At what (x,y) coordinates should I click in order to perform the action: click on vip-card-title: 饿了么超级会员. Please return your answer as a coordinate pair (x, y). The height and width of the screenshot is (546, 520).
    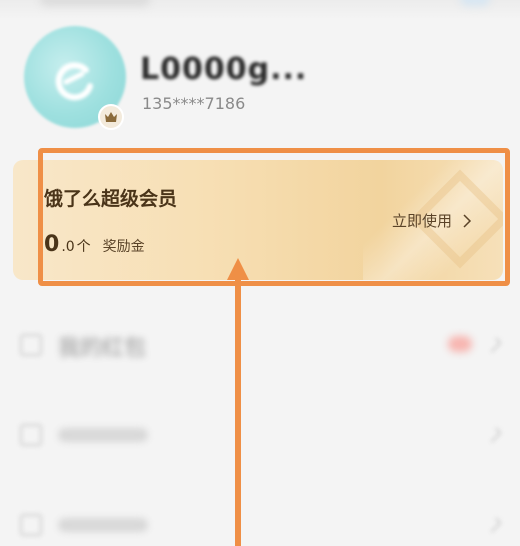
    Looking at the image, I should click on (111, 199).